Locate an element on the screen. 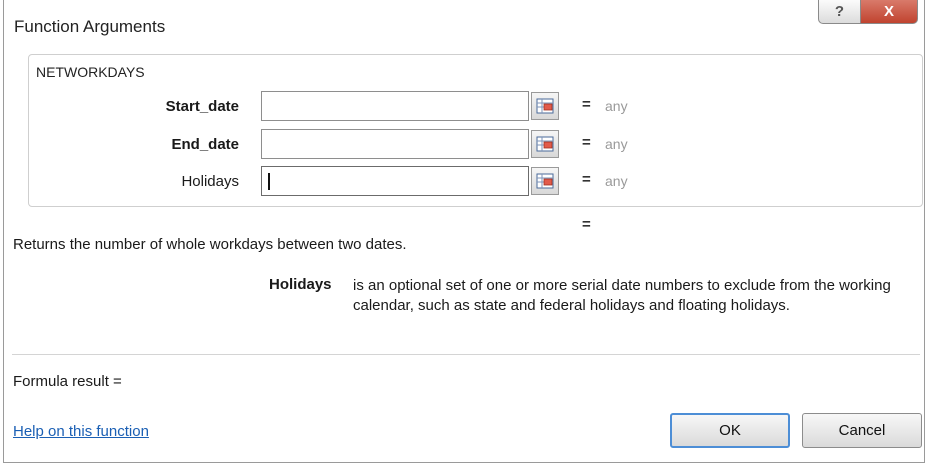 The width and height of the screenshot is (928, 466). end-date-range-button is located at coordinates (545, 144).